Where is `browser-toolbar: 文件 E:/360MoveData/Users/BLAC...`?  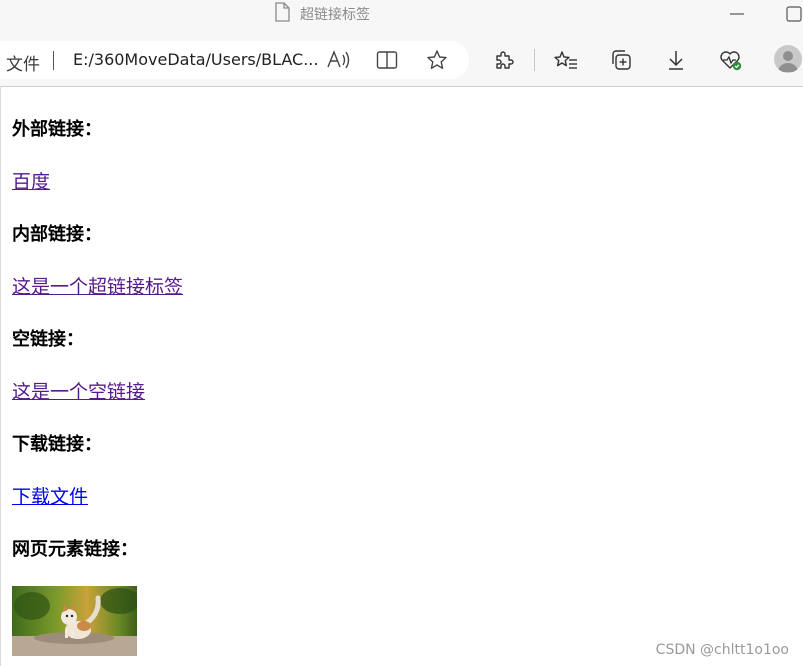 browser-toolbar: 文件 E:/360MoveData/Users/BLAC... is located at coordinates (401, 58).